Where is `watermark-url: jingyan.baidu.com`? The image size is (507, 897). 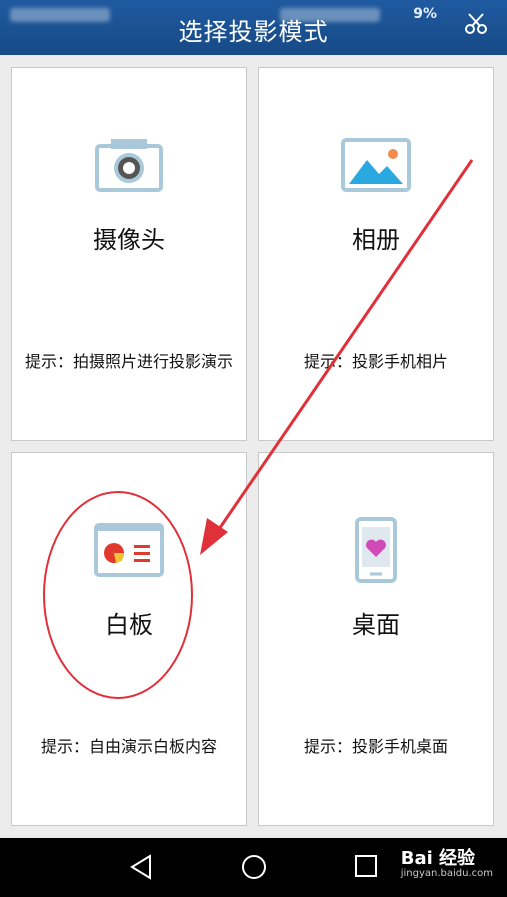
watermark-url: jingyan.baidu.com is located at coordinates (446, 873).